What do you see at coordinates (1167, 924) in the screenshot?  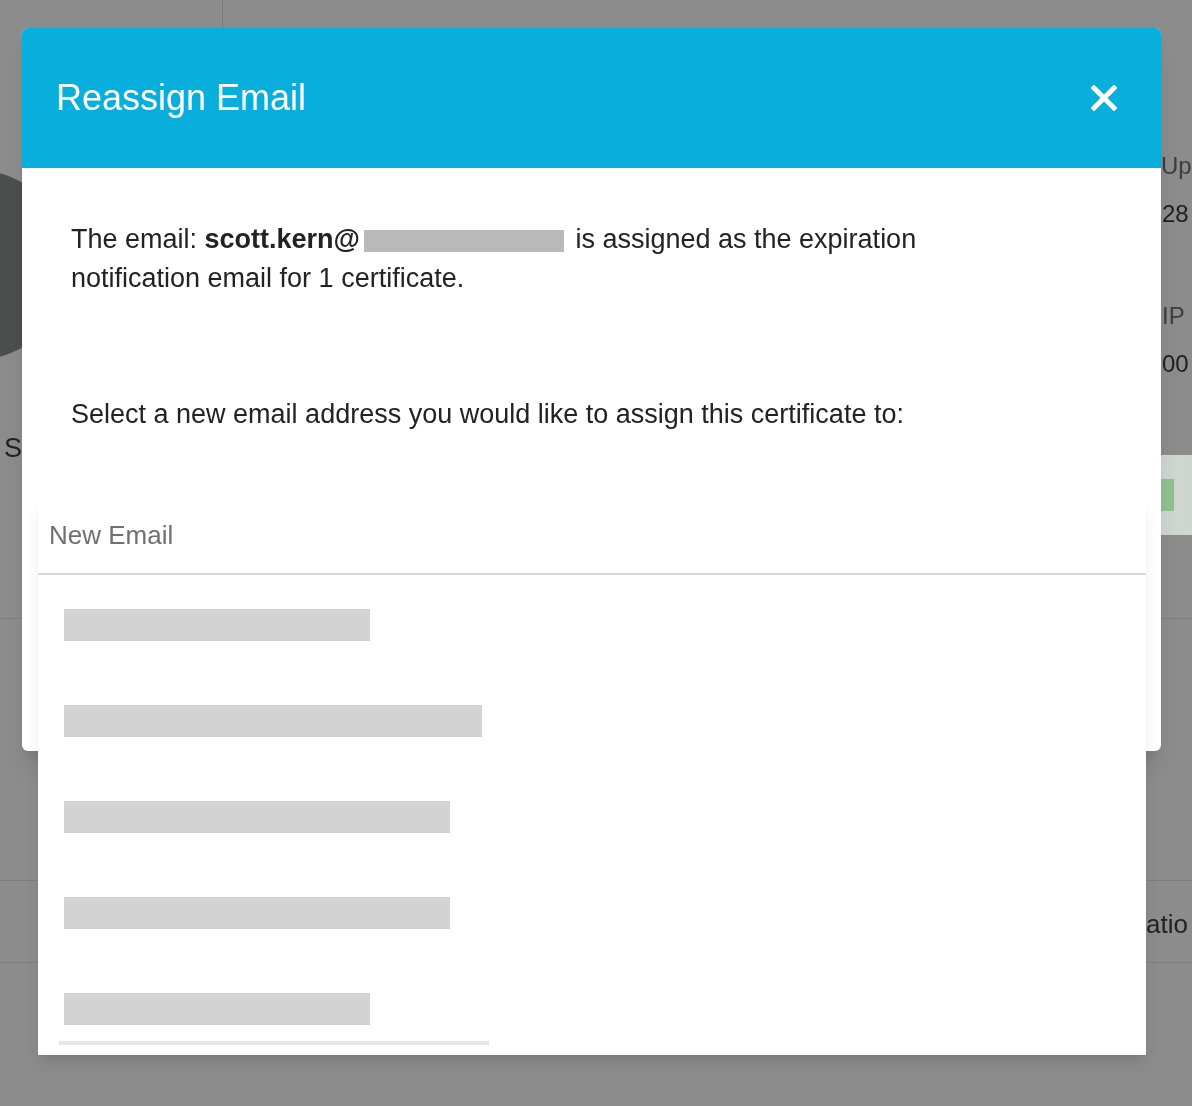 I see `column-header: atio` at bounding box center [1167, 924].